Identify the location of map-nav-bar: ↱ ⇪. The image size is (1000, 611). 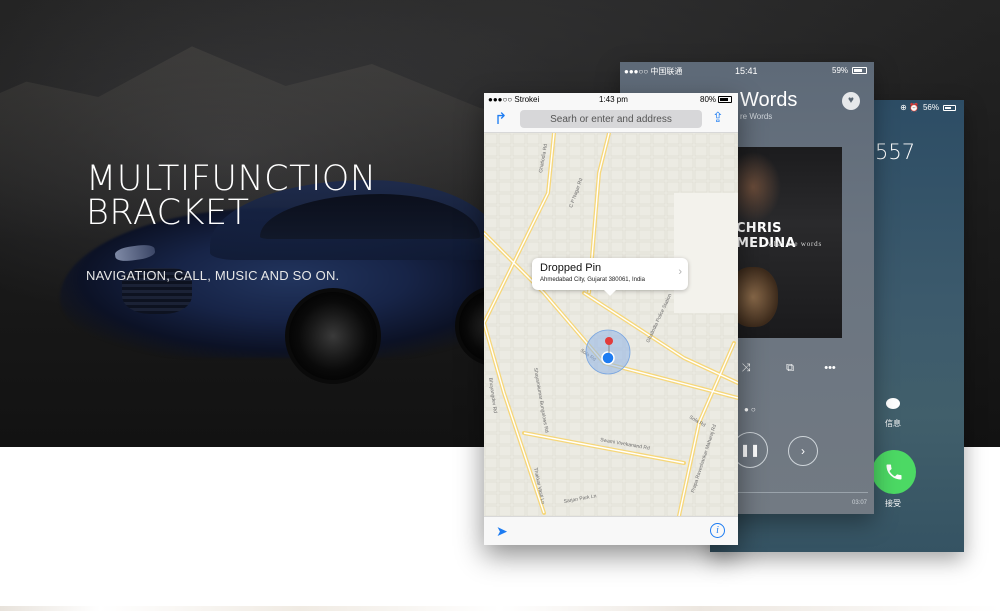
(611, 120).